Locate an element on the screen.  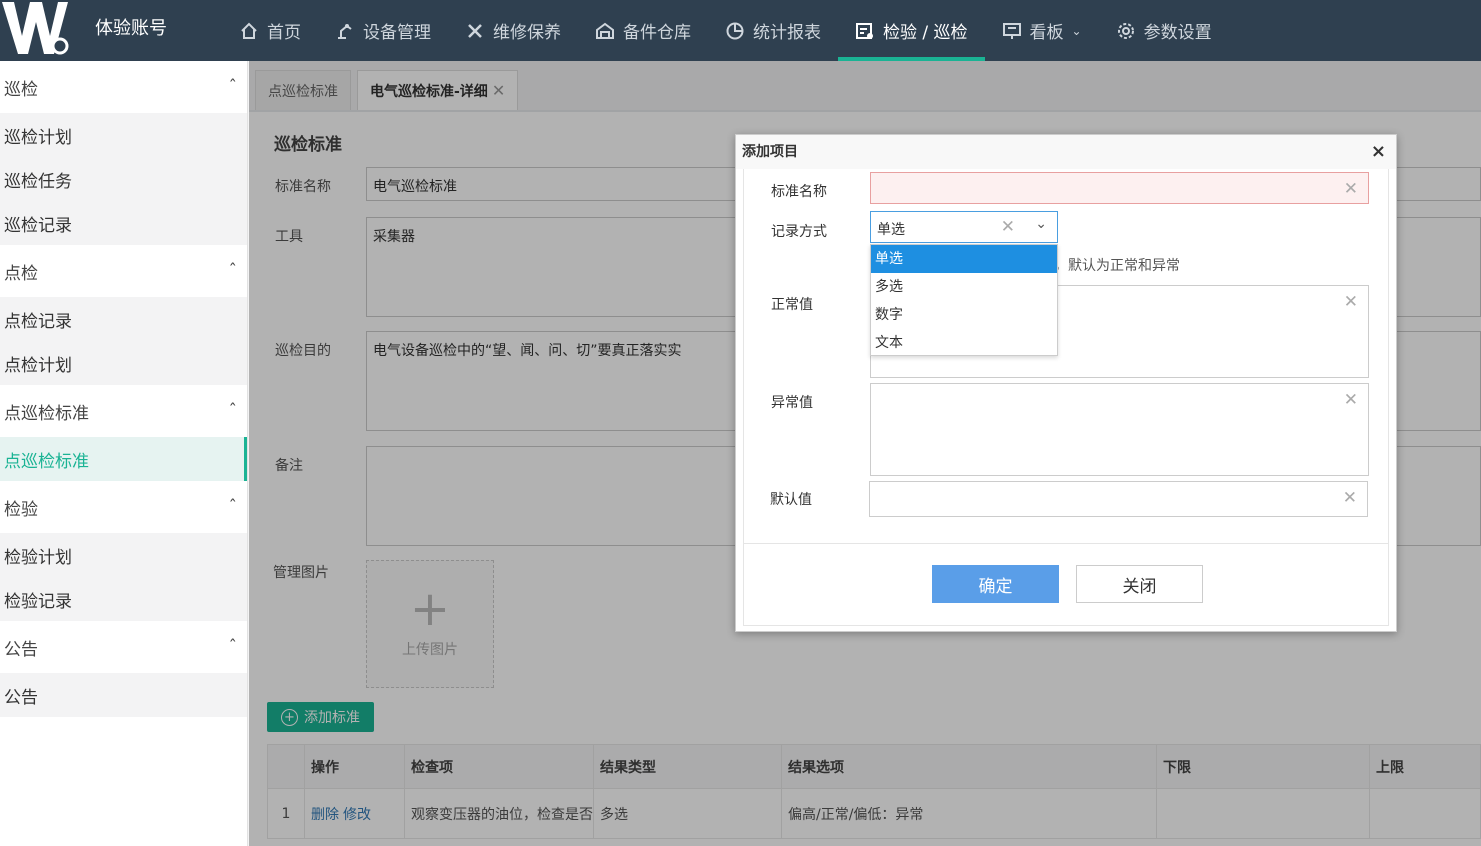
board-icon is located at coordinates (1012, 31).